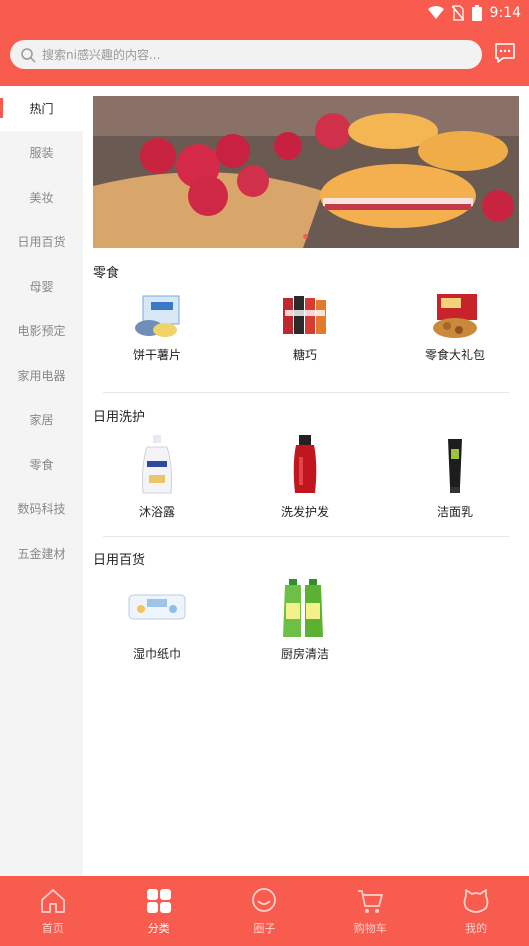  Describe the element at coordinates (304, 512) in the screenshot. I see `product-name: 洗发护发` at that location.